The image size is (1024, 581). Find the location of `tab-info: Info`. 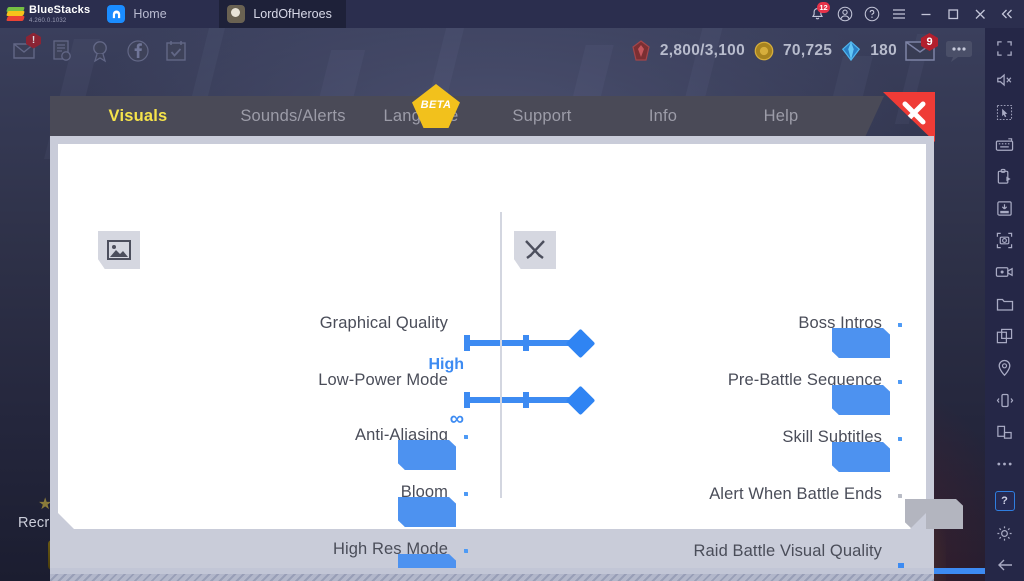

tab-info: Info is located at coordinates (663, 116).